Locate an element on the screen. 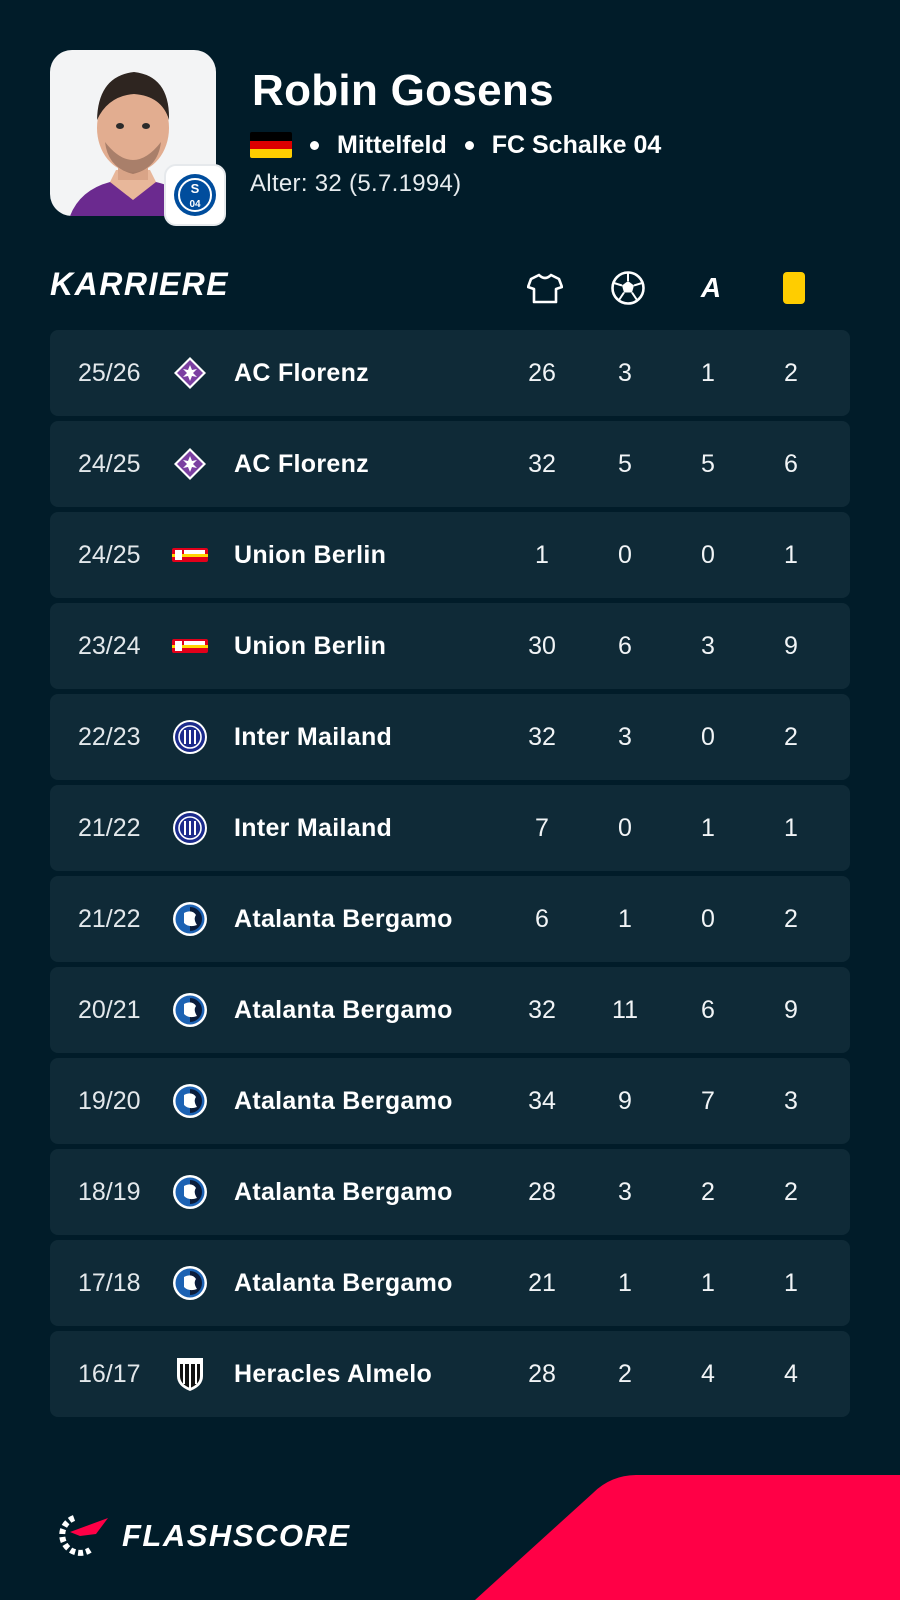 The width and height of the screenshot is (900, 1600). goals: 6 is located at coordinates (625, 646).